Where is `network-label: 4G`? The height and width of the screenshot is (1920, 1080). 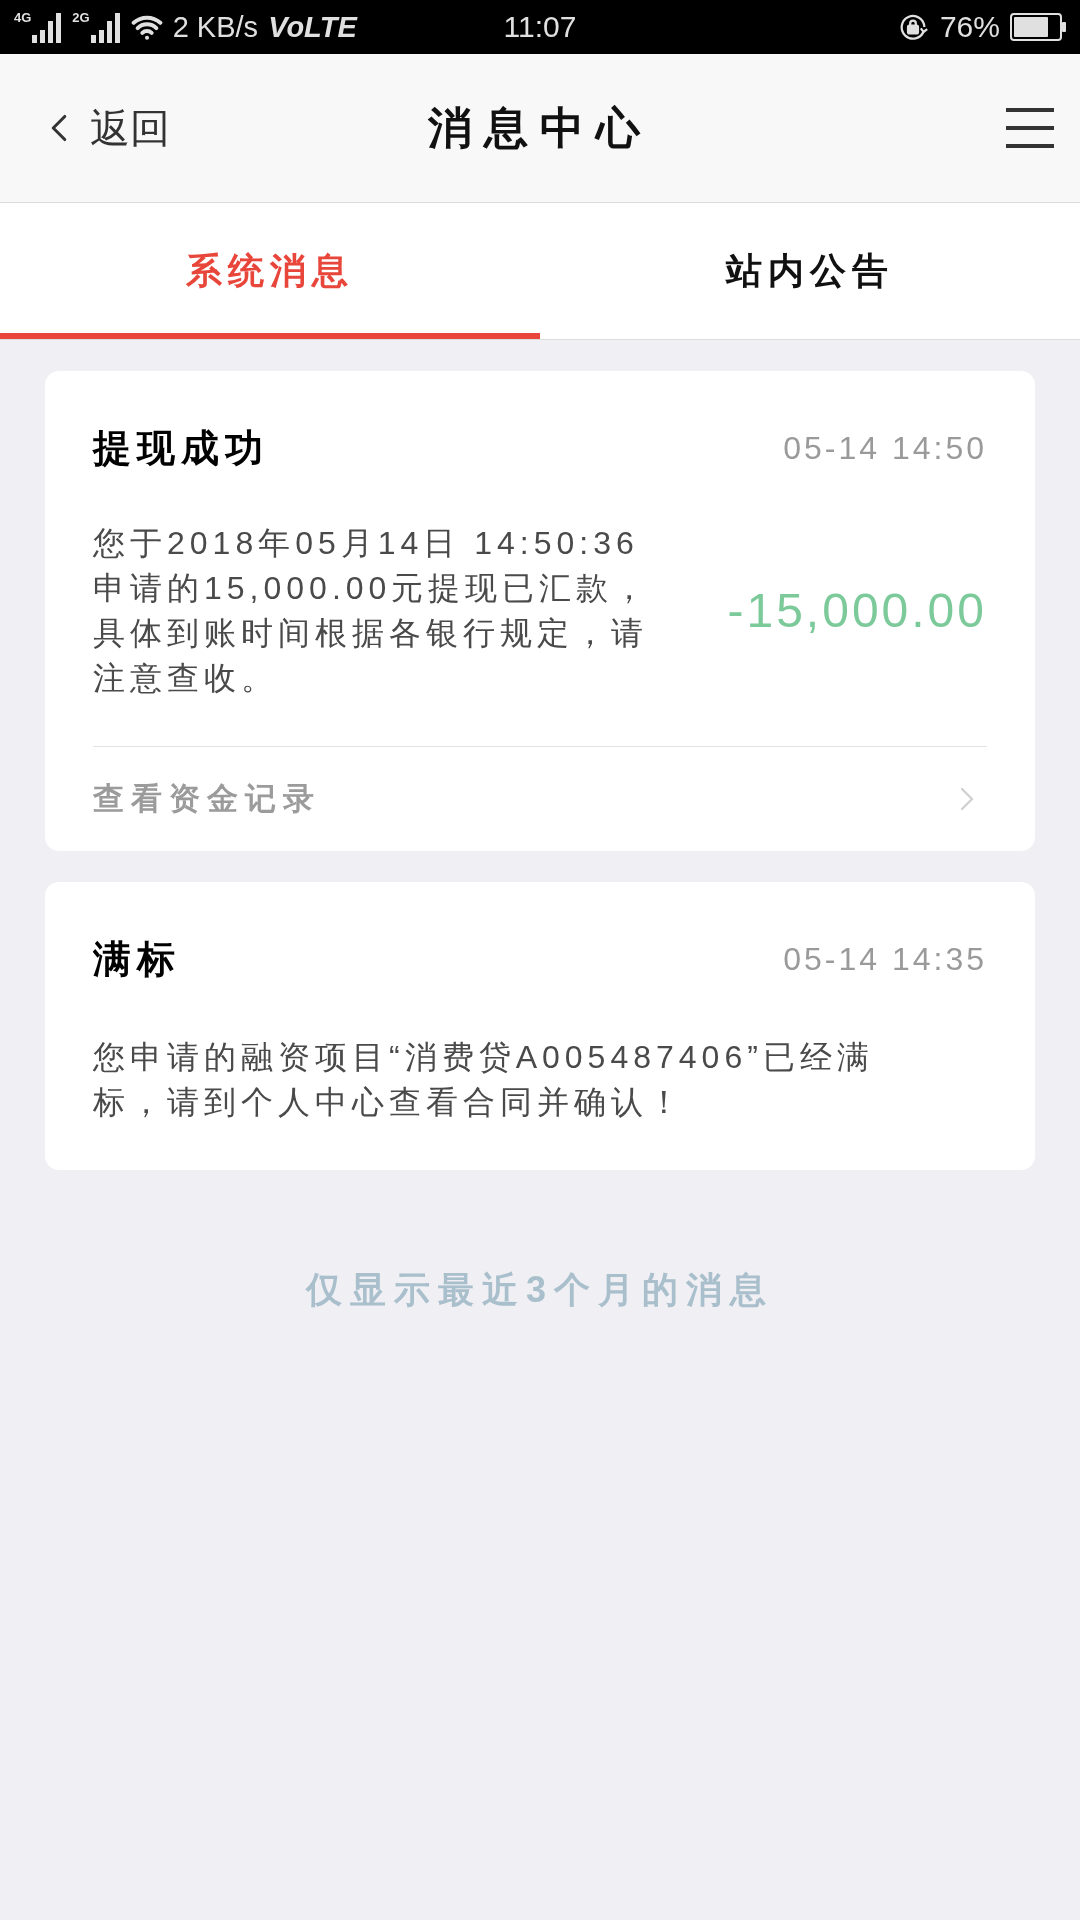 network-label: 4G is located at coordinates (23, 18).